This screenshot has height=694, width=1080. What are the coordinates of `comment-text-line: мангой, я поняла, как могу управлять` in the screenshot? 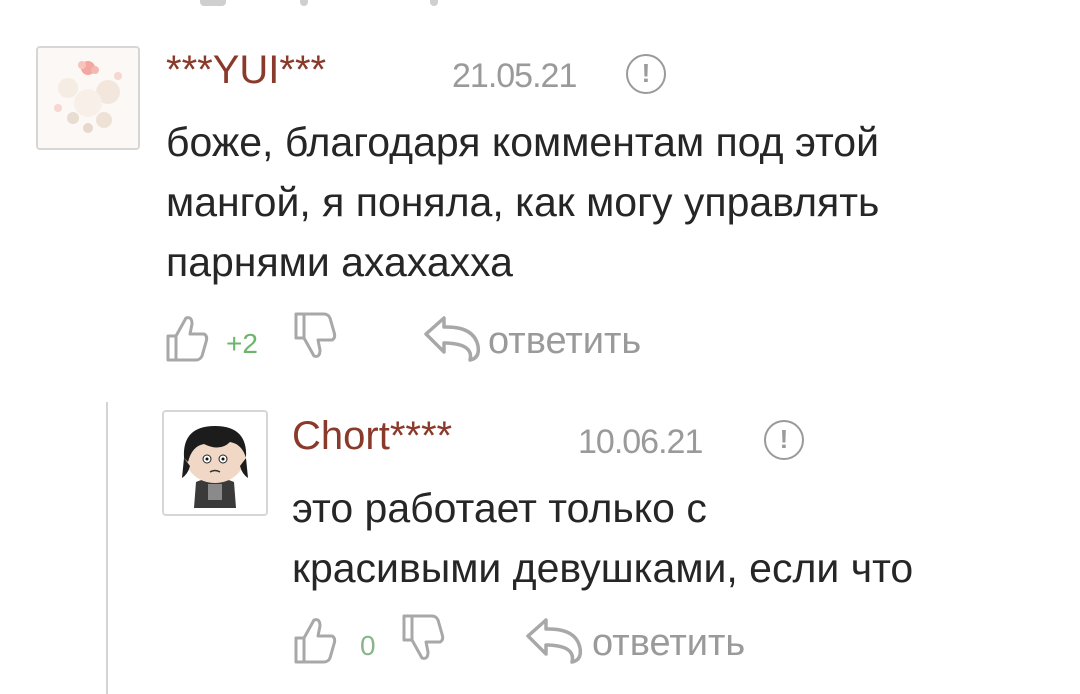 It's located at (523, 202).